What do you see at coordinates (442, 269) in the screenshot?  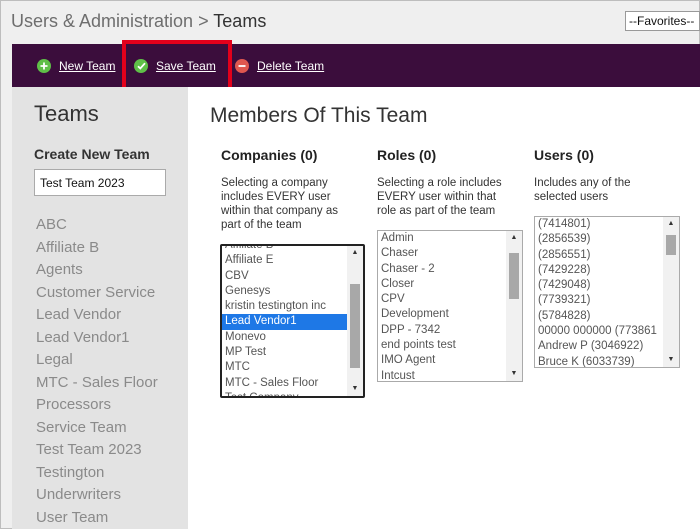 I see `role-list-item: Chaser - 2` at bounding box center [442, 269].